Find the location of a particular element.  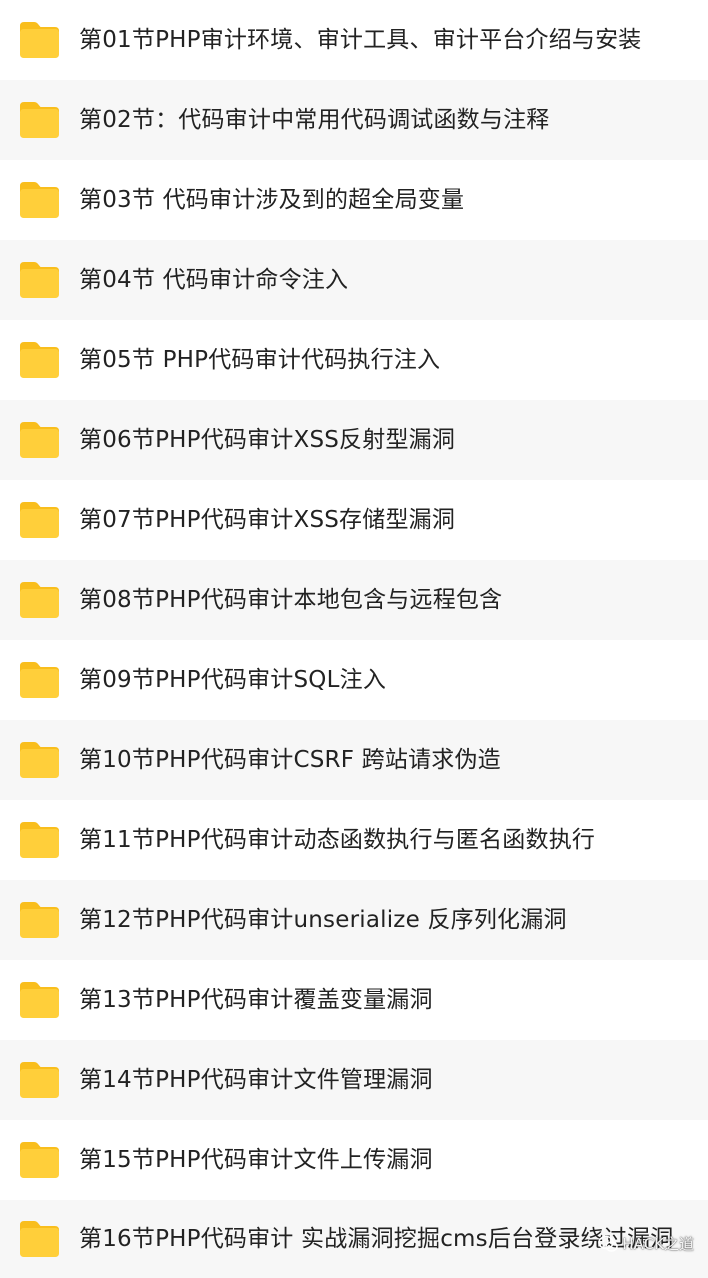

folder-item-label: 第16节PHP代码审计 实战漏洞挖掘cms后台登录绕过漏洞 is located at coordinates (376, 1239).